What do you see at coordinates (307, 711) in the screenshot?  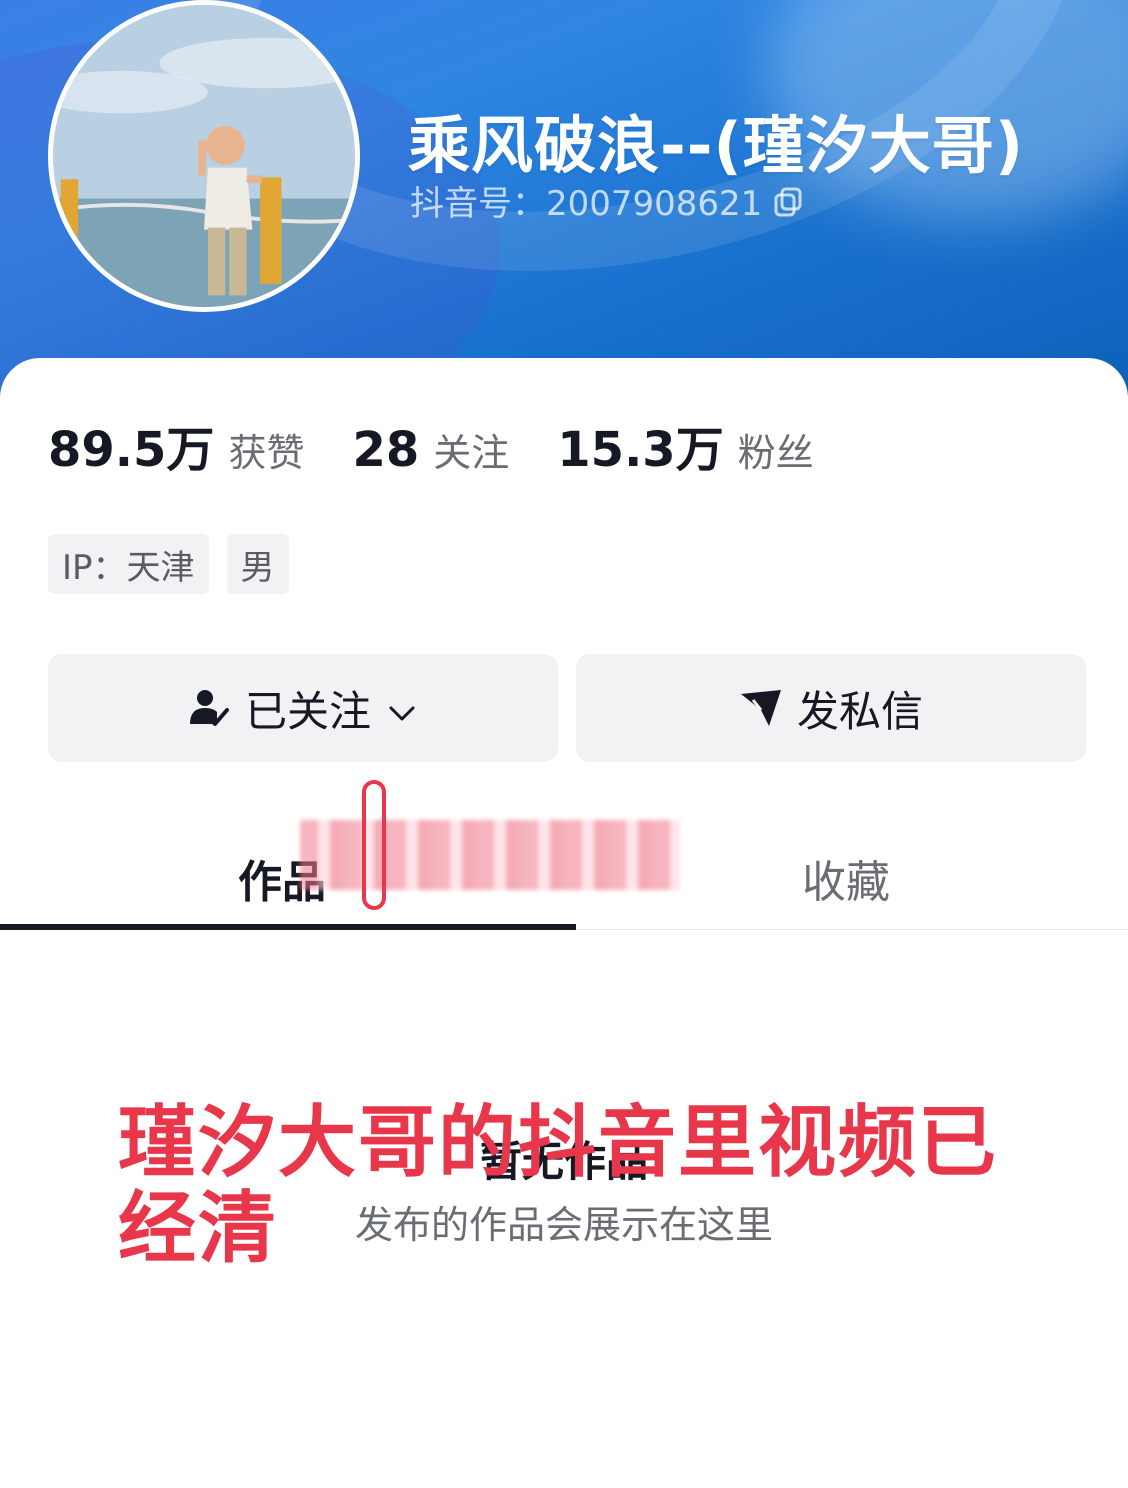 I see `followed-button-label: 已关注` at bounding box center [307, 711].